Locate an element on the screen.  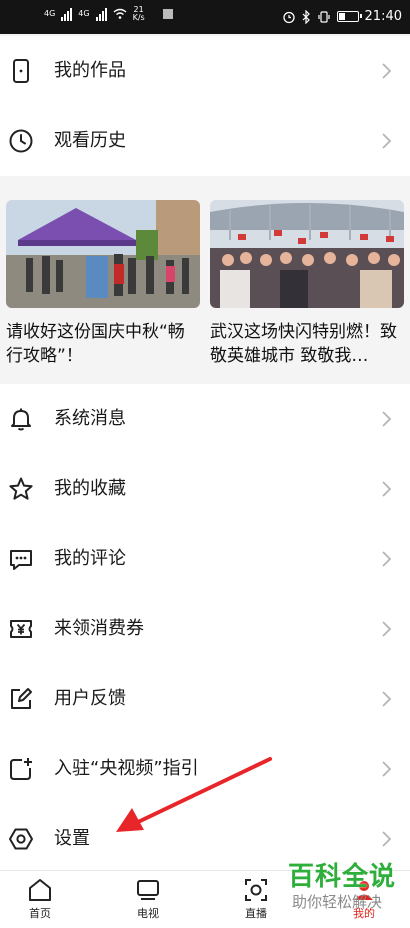
menu-label: 我的评论 is located at coordinates (90, 558).